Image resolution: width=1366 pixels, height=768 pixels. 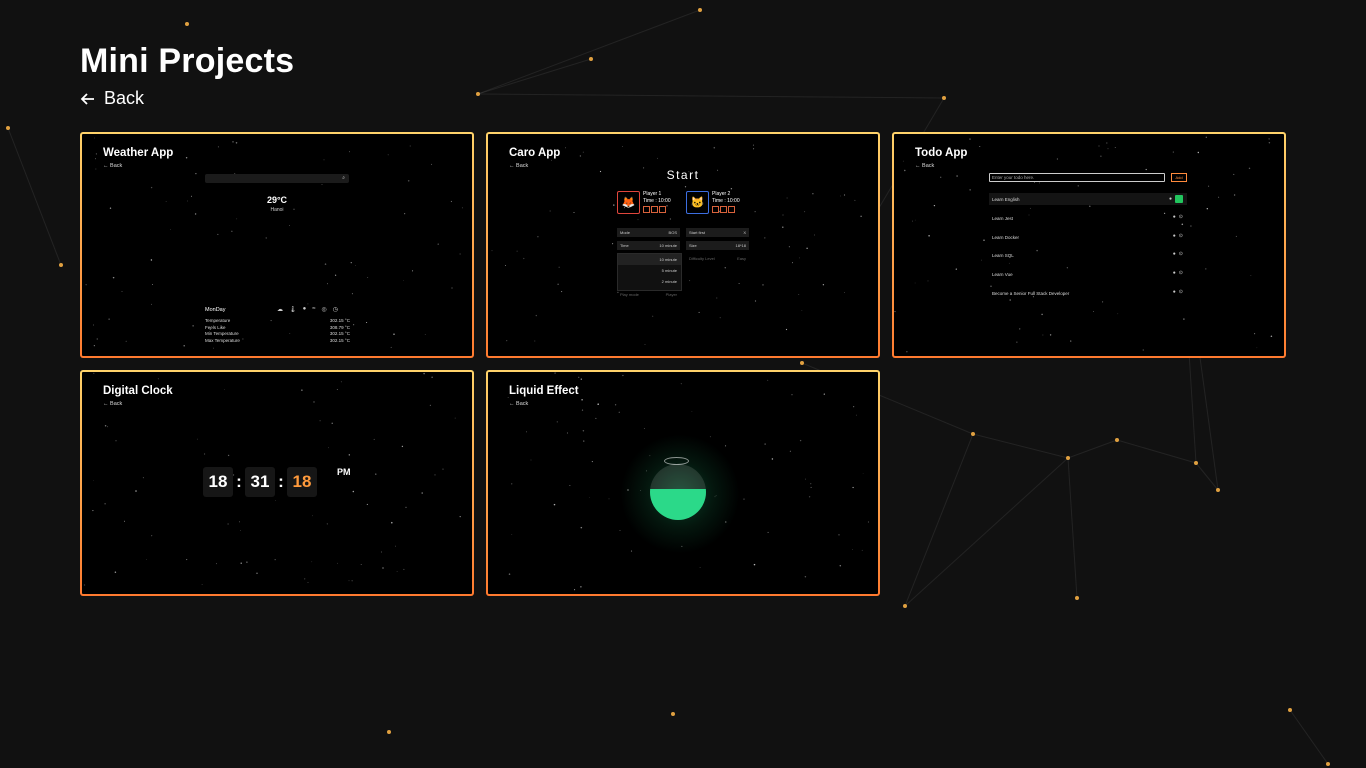 I want to click on todo-input: Enter your todo here., so click(x=1077, y=177).